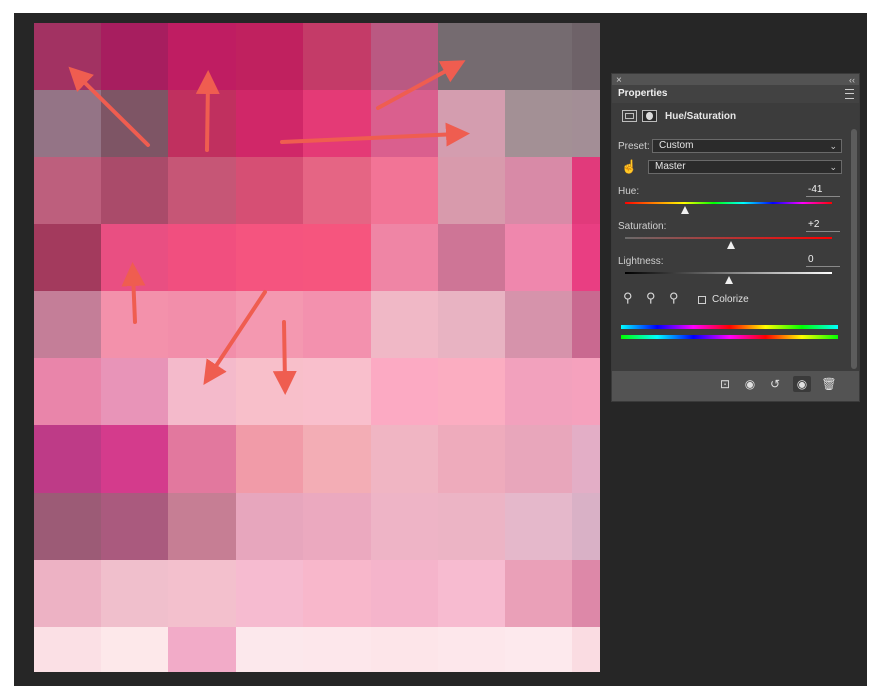  I want to click on input-color-bar, so click(729, 327).